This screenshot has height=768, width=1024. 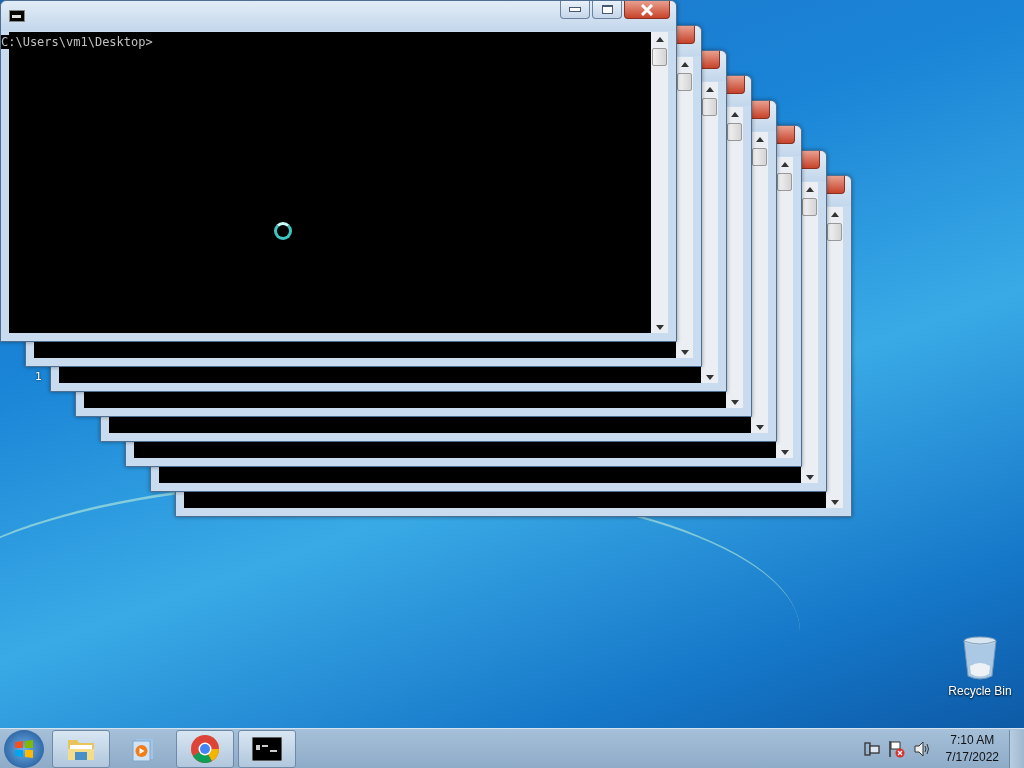 I want to click on browser-icon, so click(x=205, y=748).